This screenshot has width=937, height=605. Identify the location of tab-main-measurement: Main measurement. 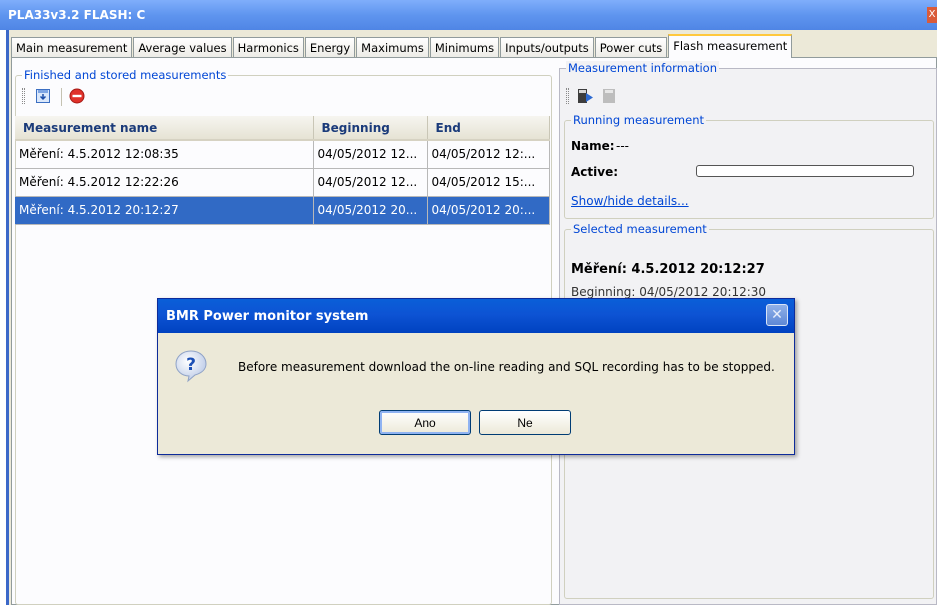
(72, 47).